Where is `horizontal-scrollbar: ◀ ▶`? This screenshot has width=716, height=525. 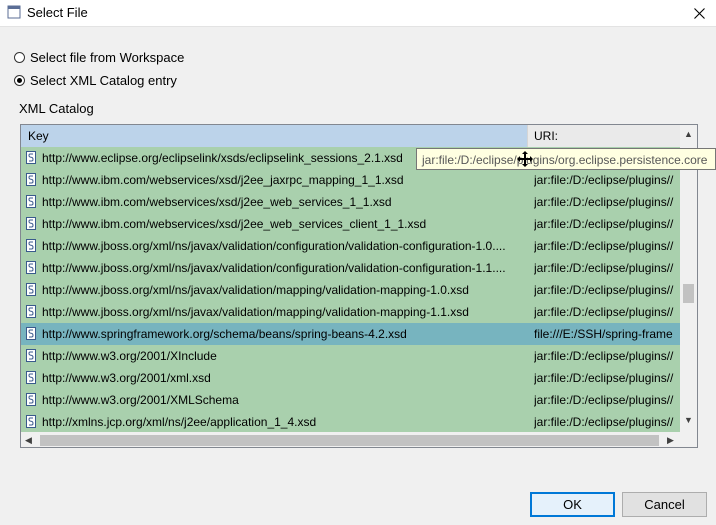 horizontal-scrollbar: ◀ ▶ is located at coordinates (350, 439).